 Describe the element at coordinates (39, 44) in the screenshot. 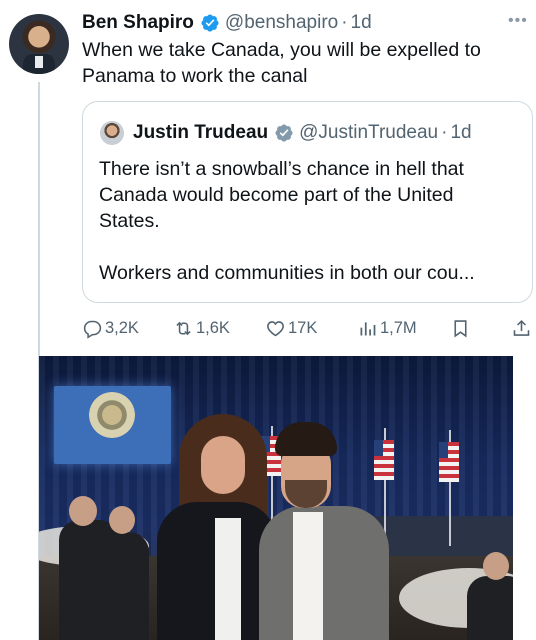

I see `author-avatar` at that location.